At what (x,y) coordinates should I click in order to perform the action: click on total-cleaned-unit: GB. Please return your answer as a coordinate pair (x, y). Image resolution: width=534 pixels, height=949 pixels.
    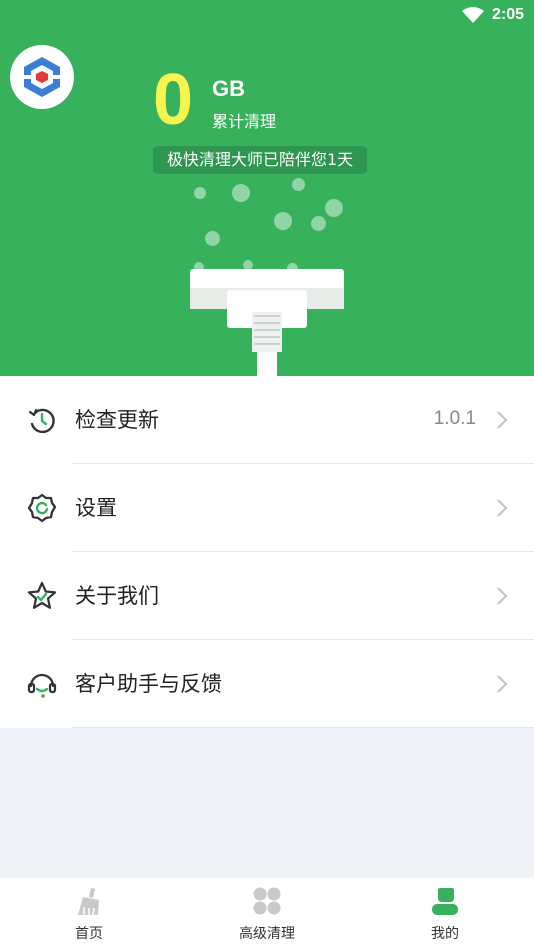
    Looking at the image, I should click on (228, 88).